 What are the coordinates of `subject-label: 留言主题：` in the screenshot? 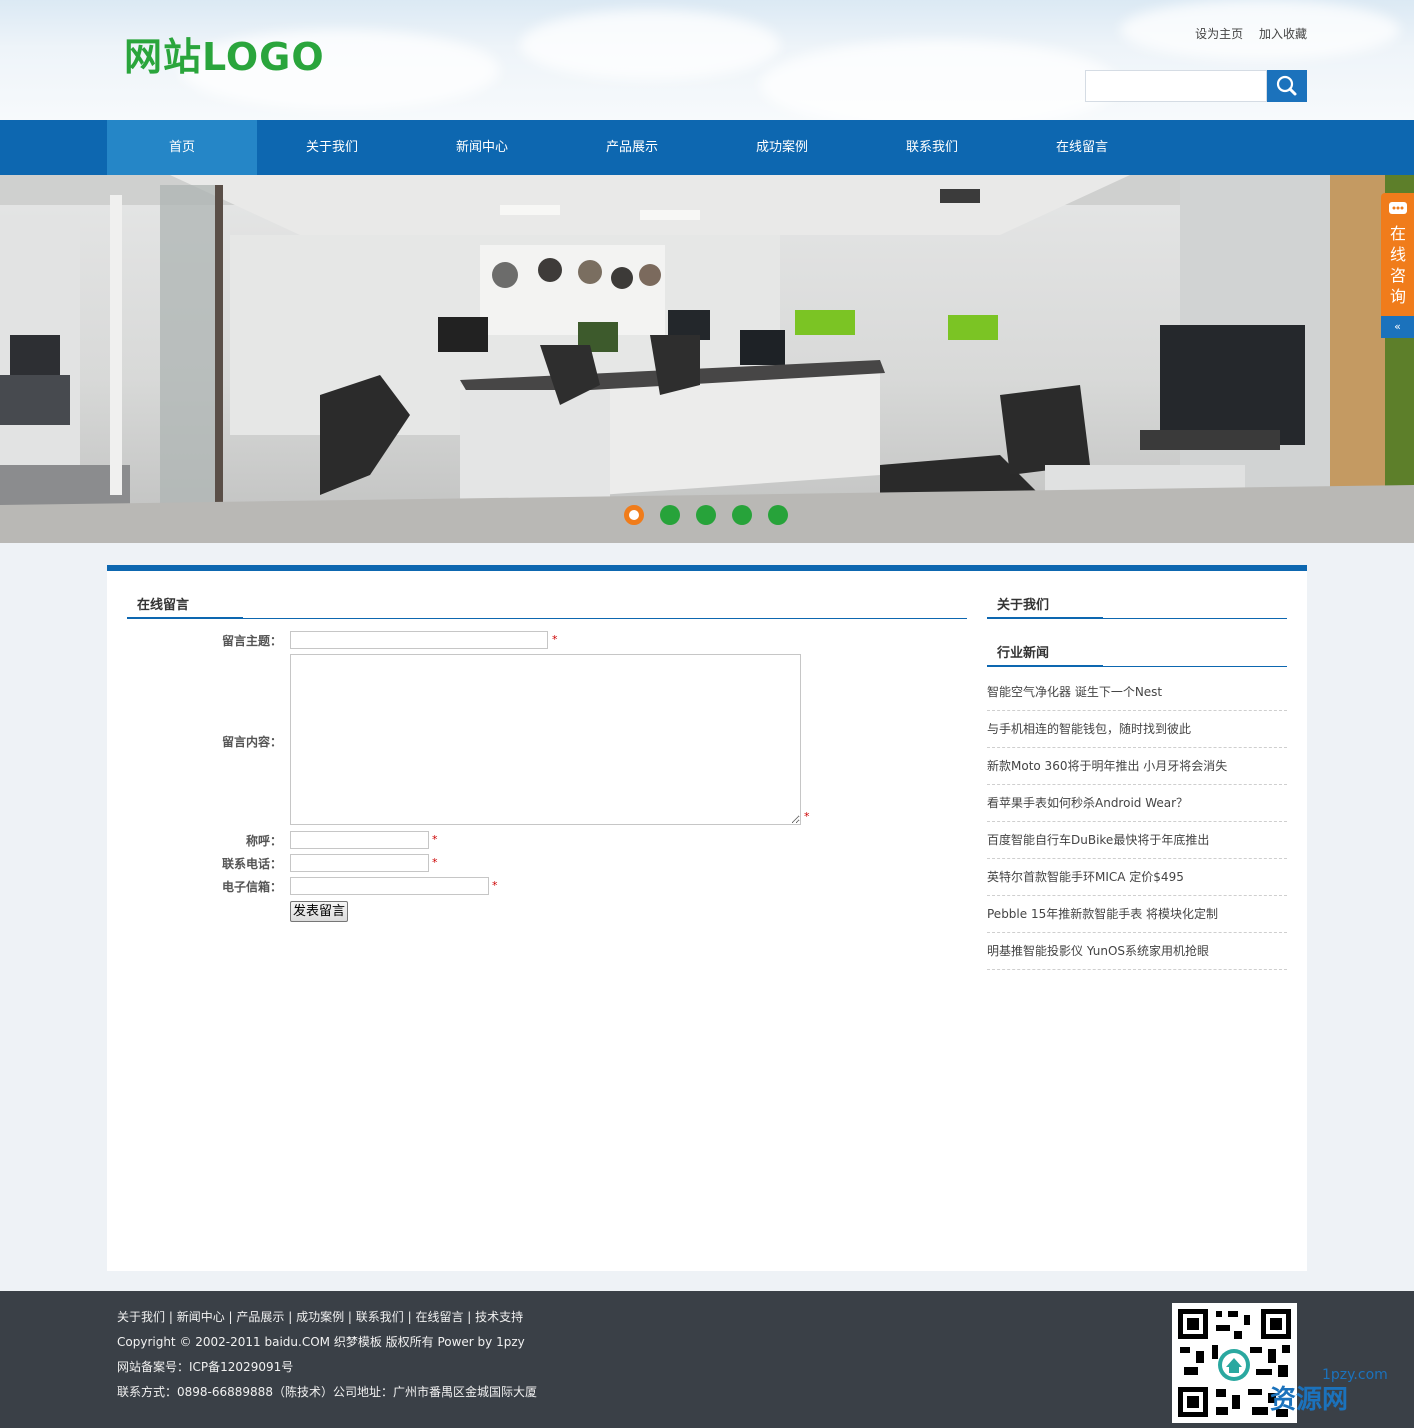 It's located at (251, 641).